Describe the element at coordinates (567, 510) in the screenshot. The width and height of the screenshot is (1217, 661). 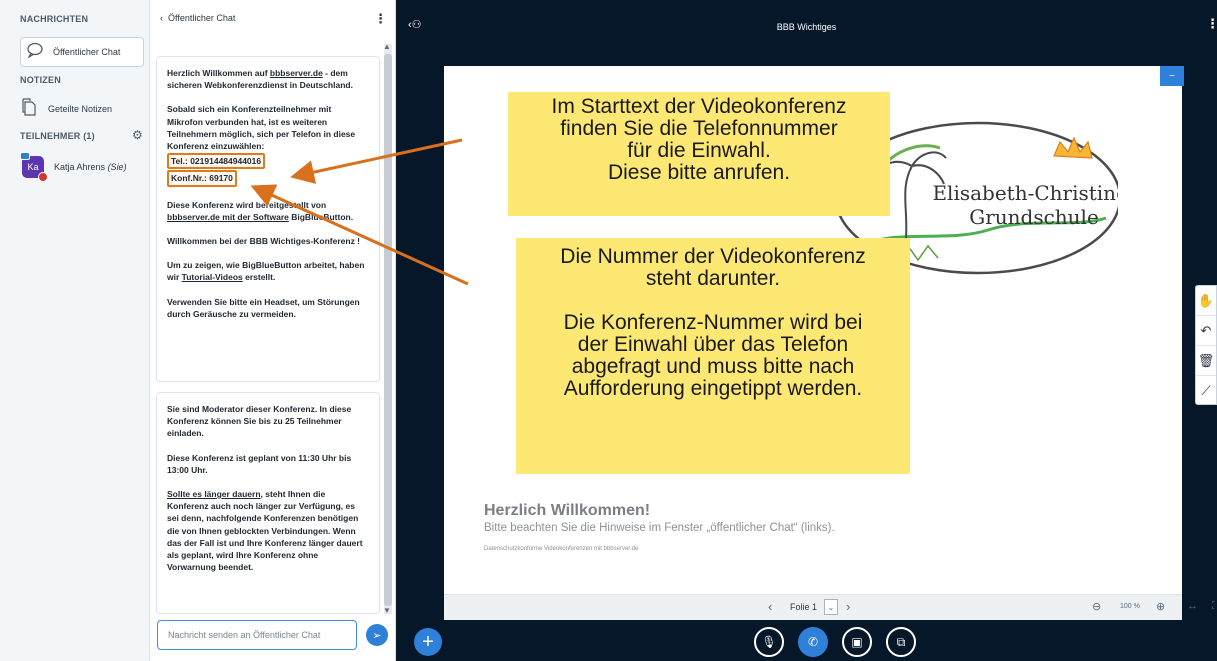
I see `slide-welcome-title: Herzlich Willkommen!` at that location.